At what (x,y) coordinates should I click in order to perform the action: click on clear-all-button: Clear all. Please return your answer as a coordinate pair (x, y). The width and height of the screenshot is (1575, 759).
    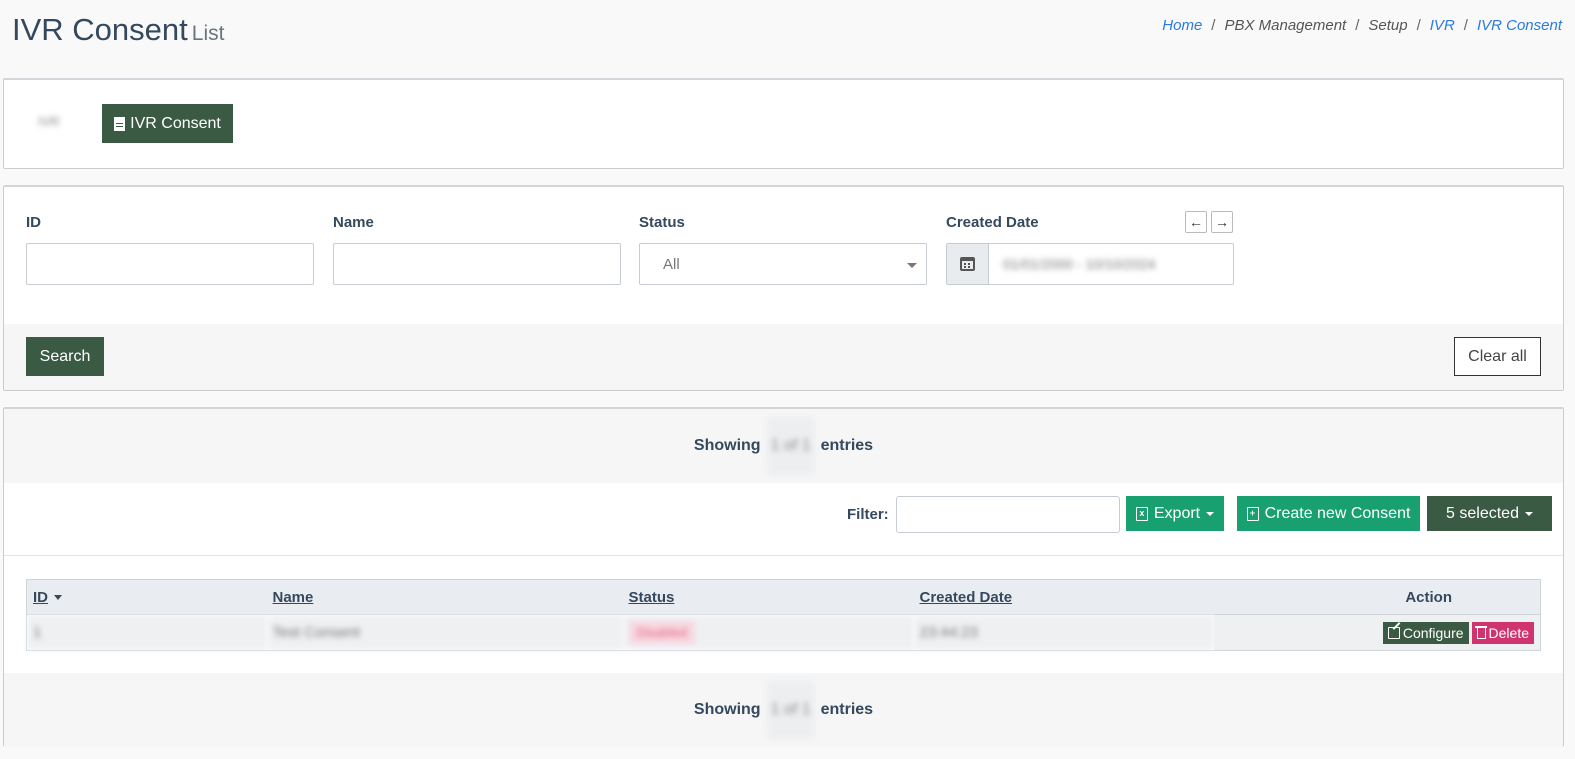
    Looking at the image, I should click on (1497, 356).